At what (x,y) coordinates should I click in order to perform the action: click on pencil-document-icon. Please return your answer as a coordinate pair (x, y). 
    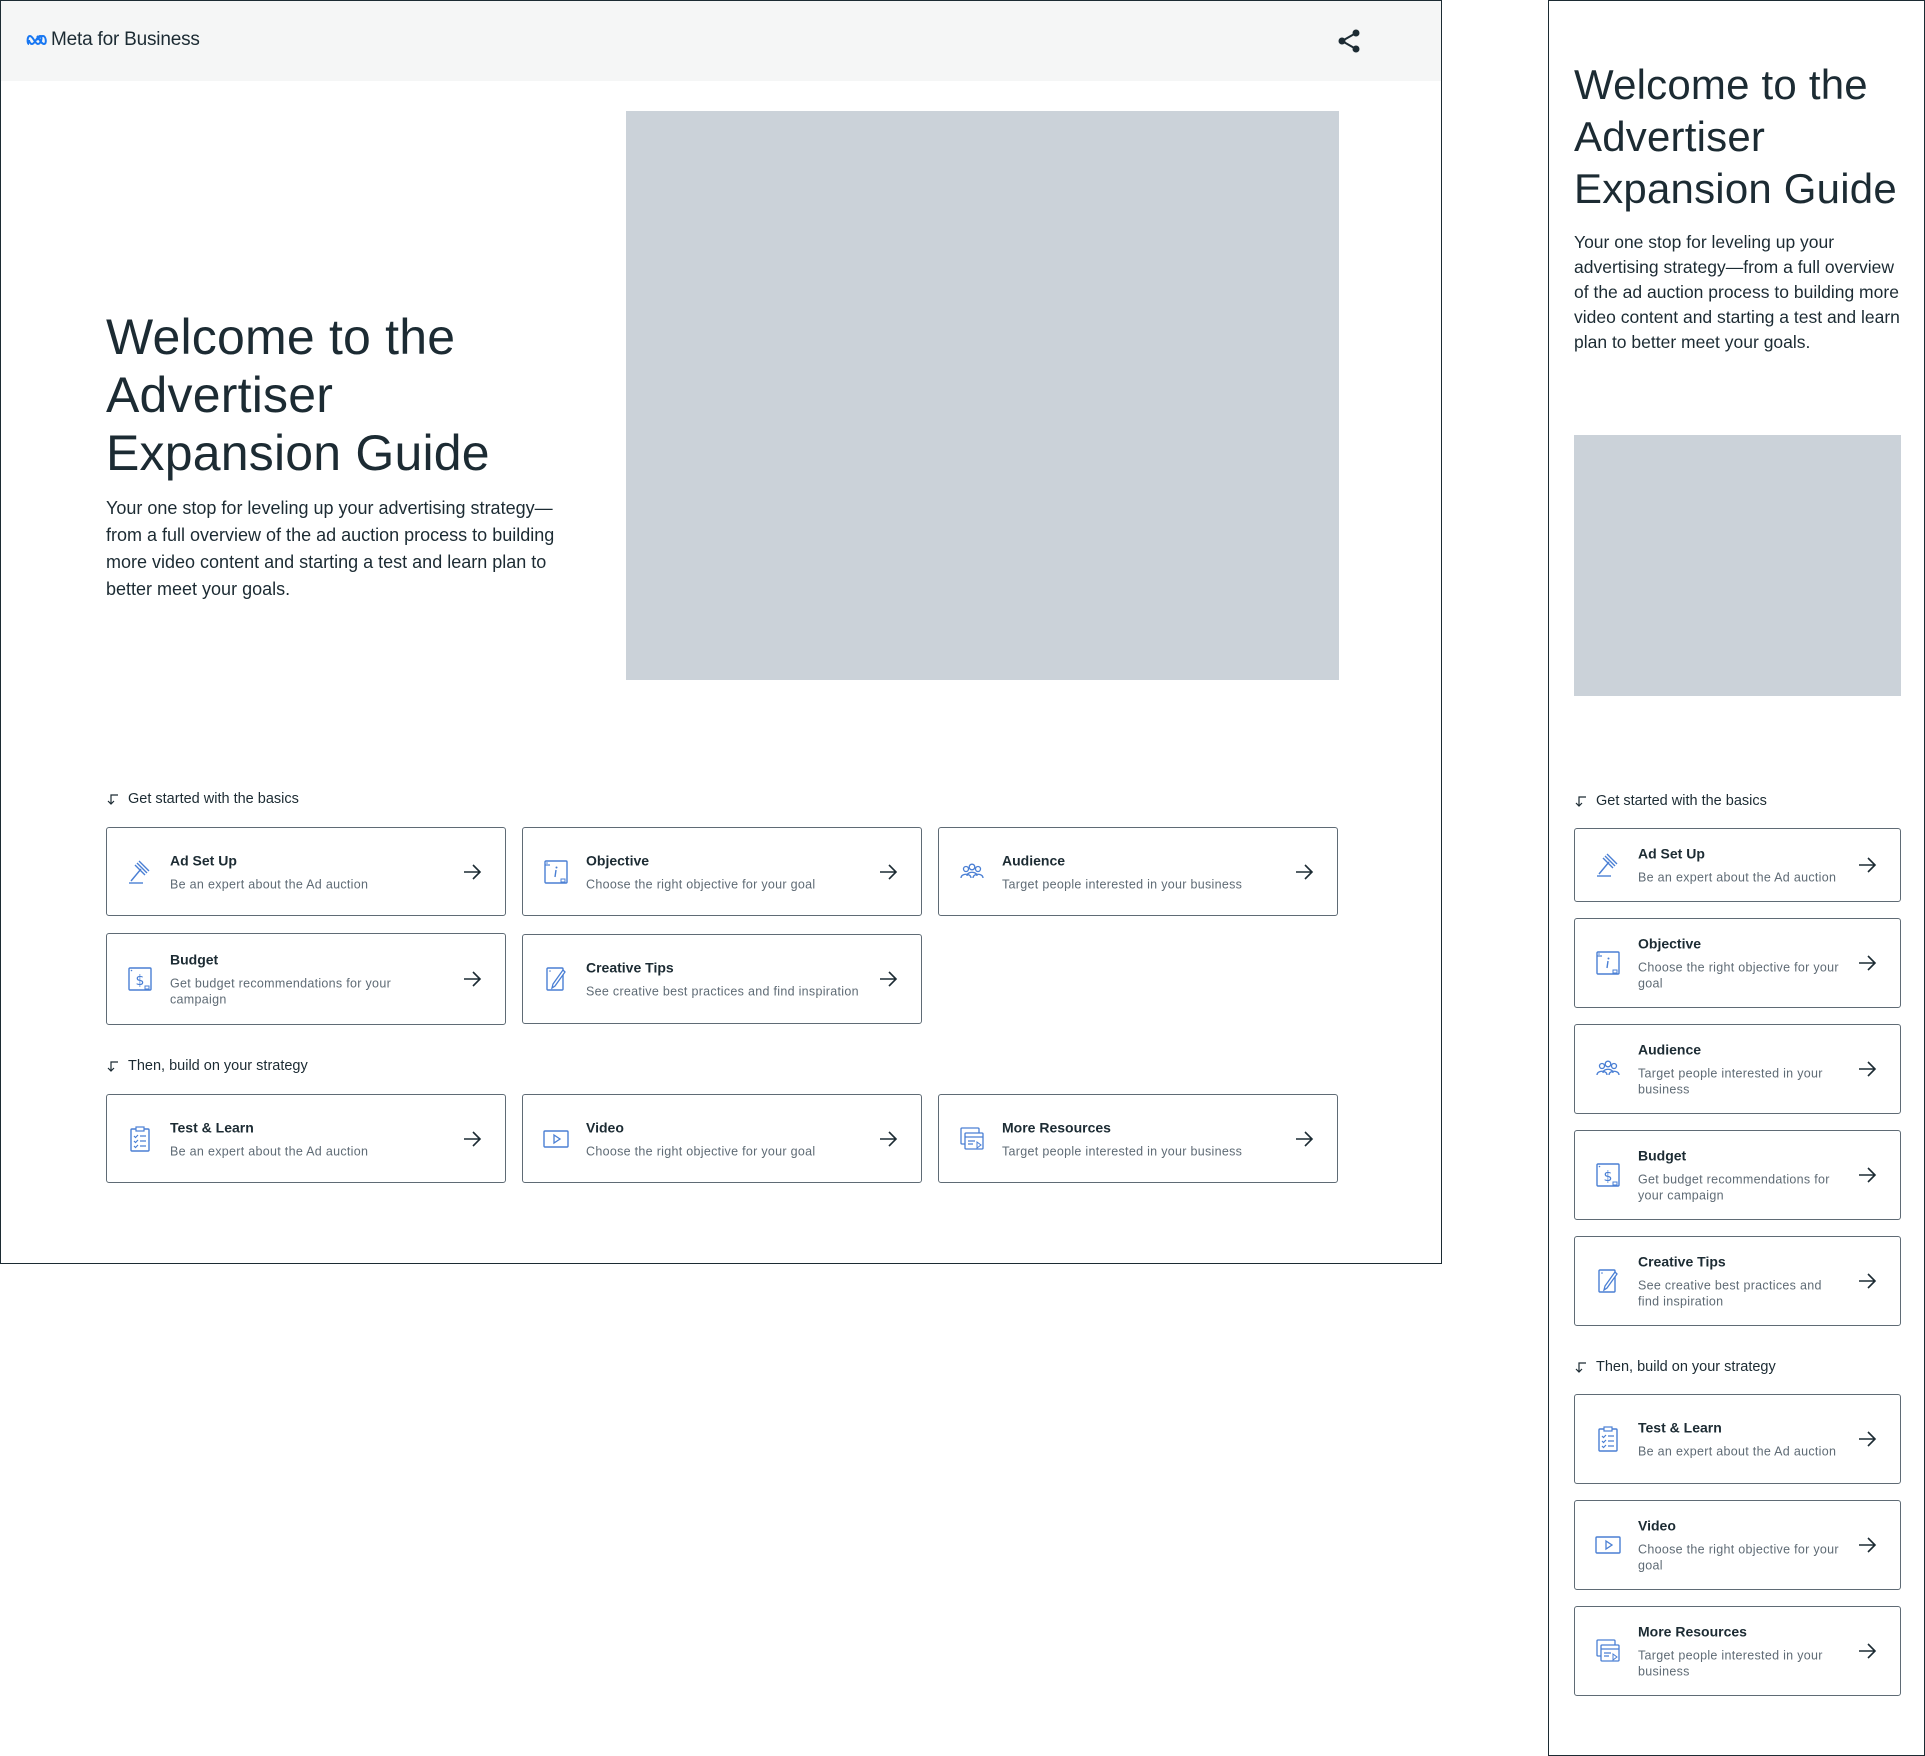
    Looking at the image, I should click on (1608, 1281).